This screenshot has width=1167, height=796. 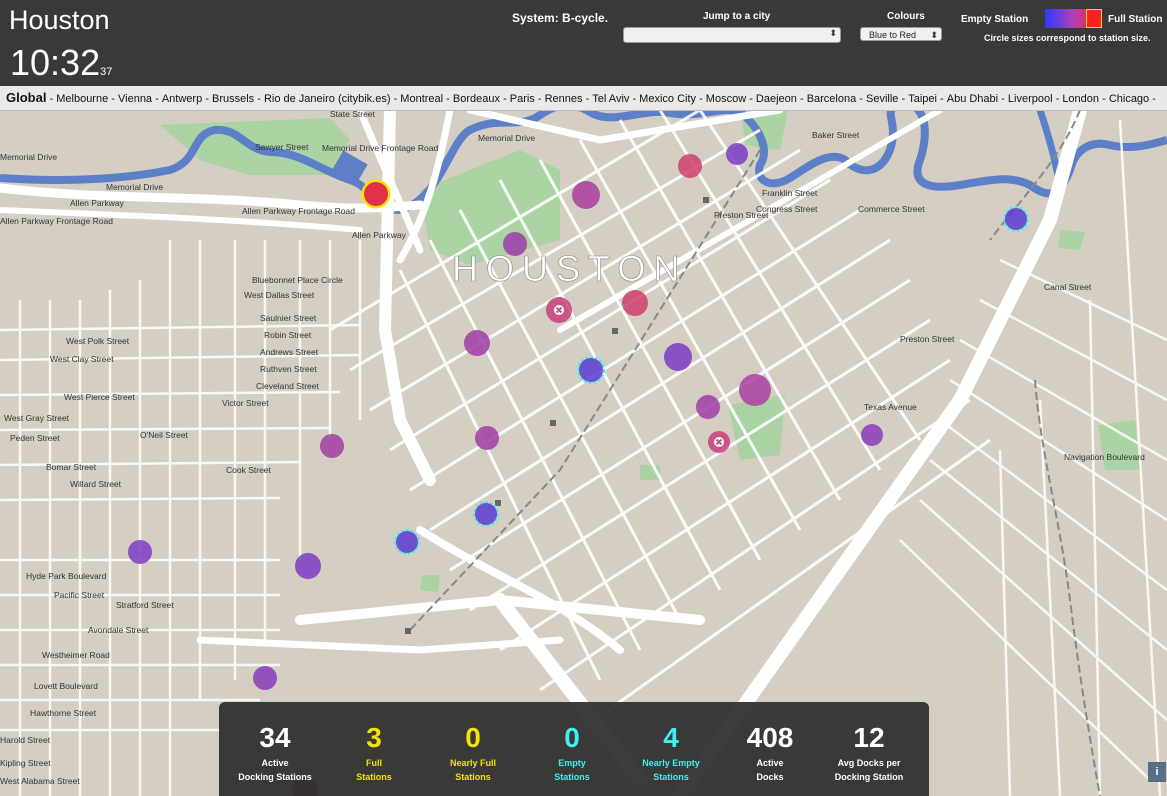 I want to click on city-link: Daejeon, so click(x=776, y=99).